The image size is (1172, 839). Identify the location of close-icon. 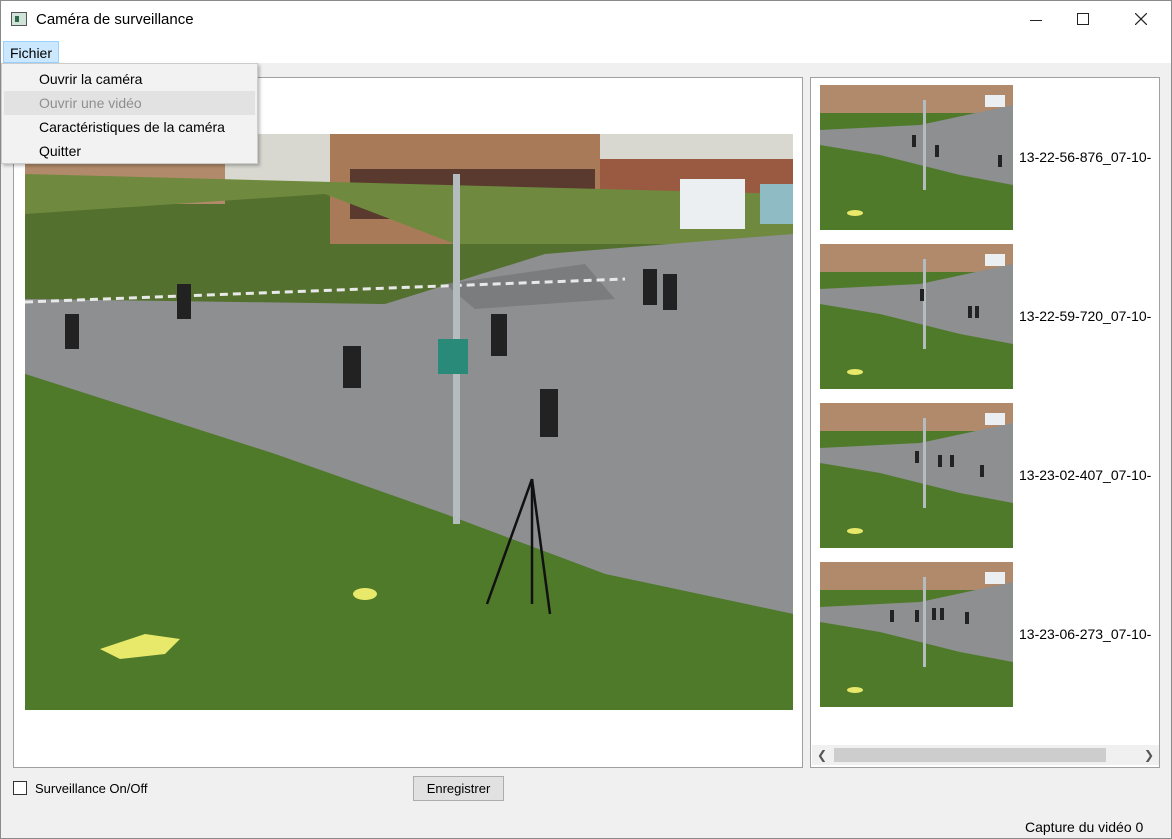
(1141, 19).